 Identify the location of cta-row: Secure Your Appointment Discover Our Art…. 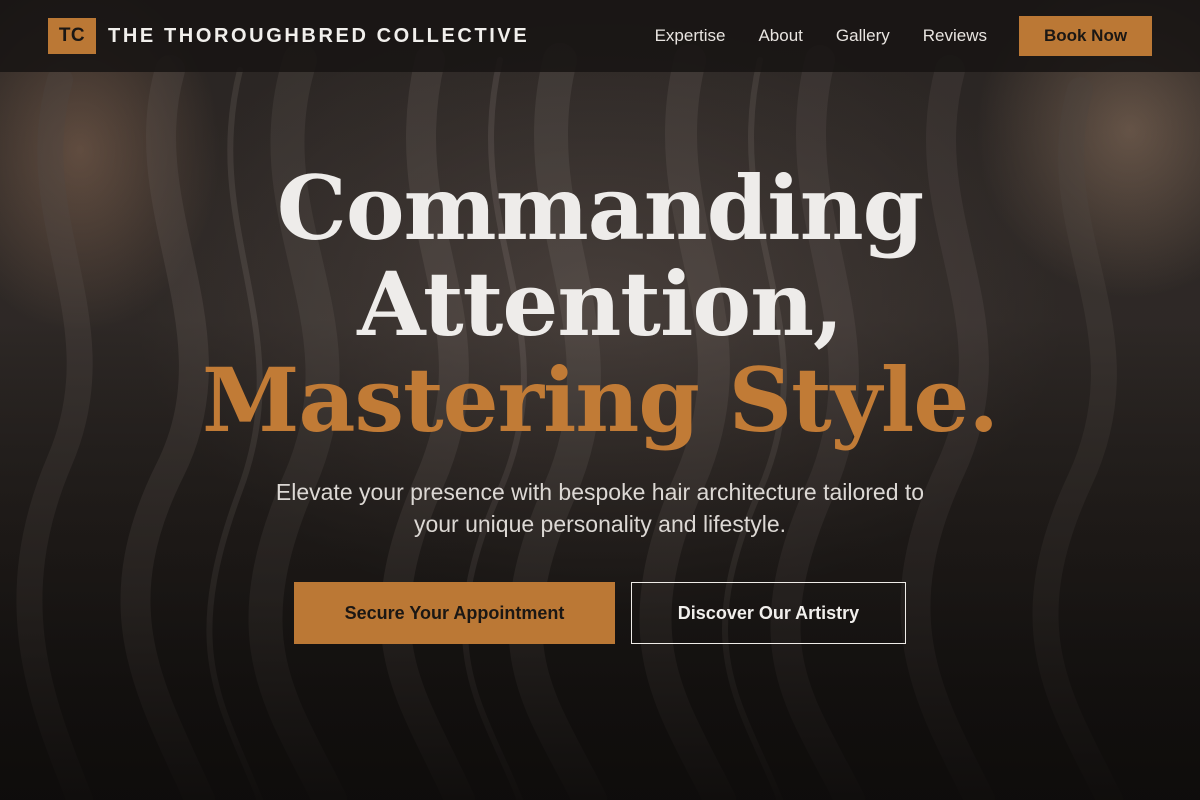
(600, 613).